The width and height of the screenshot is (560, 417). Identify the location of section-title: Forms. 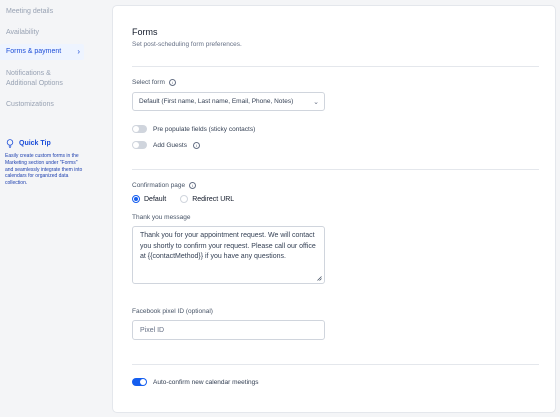
(145, 32).